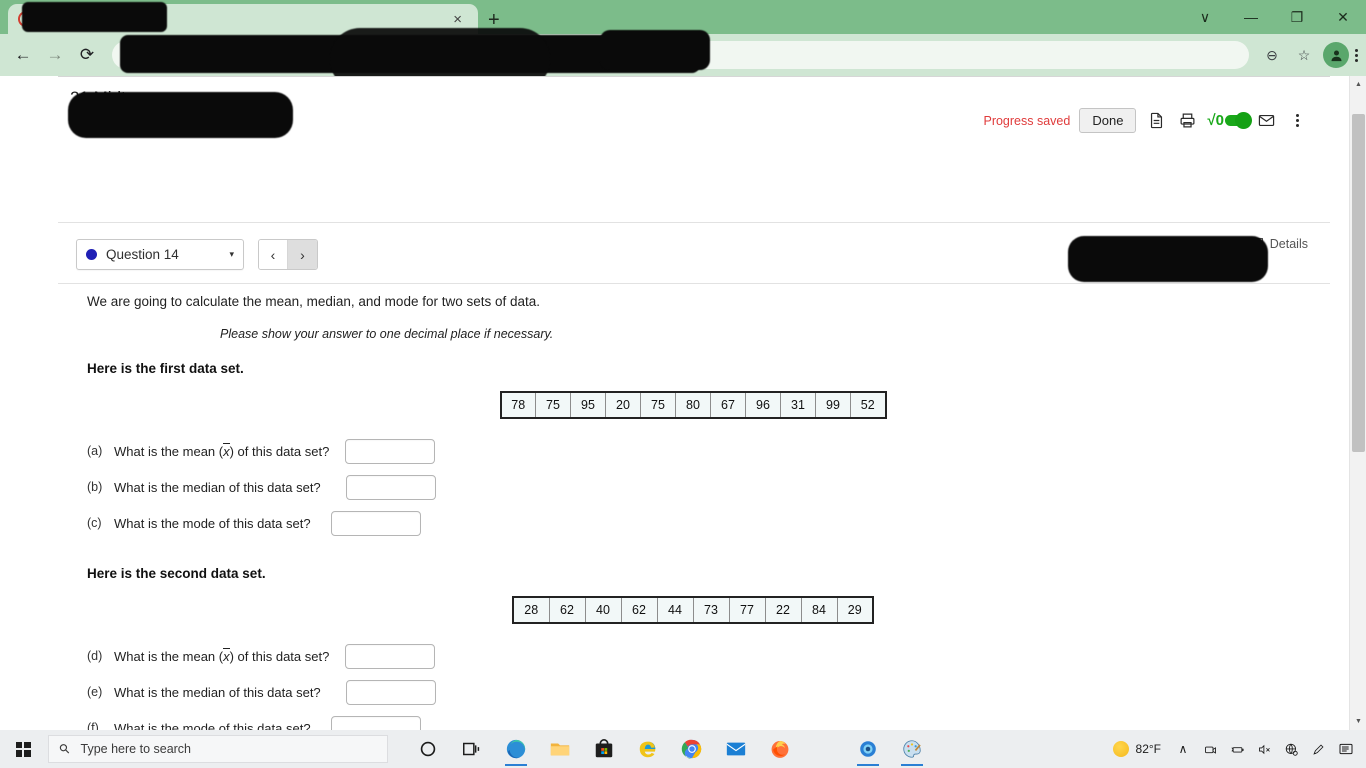 This screenshot has width=1366, height=768. Describe the element at coordinates (375, 523) in the screenshot. I see `answer-input-c` at that location.